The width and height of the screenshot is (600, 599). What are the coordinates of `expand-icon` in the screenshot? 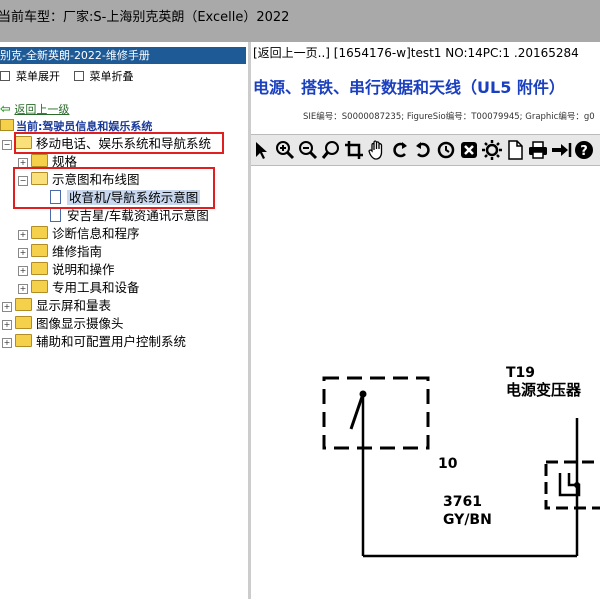 It's located at (5, 76).